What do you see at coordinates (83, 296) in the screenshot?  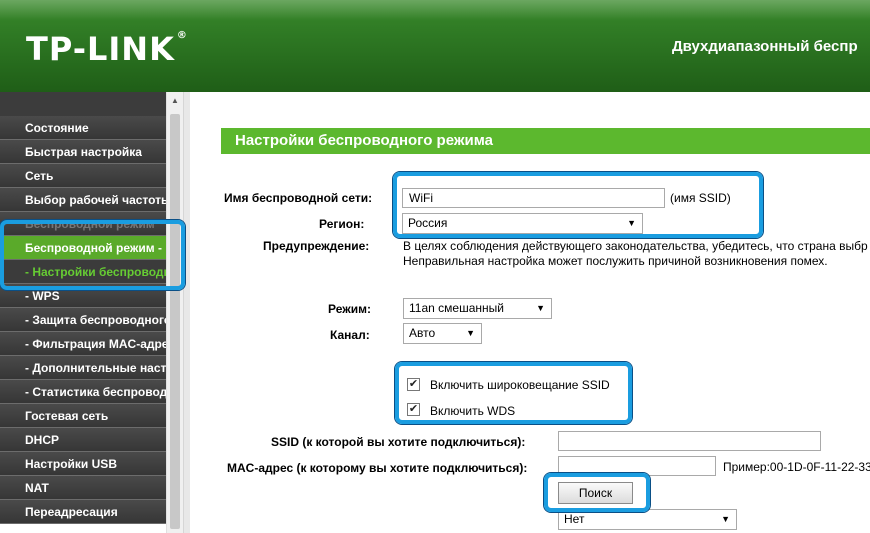 I see `sidebar-item-wps: - WPS` at bounding box center [83, 296].